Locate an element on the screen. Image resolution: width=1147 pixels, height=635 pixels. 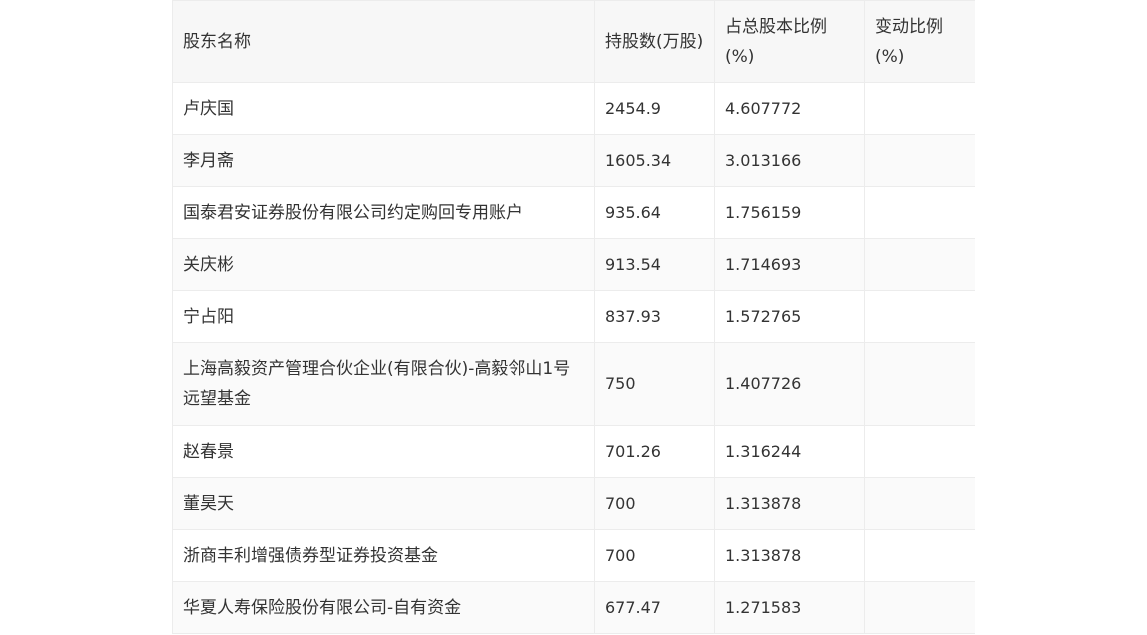
cell-name: 赵春景 is located at coordinates (383, 451).